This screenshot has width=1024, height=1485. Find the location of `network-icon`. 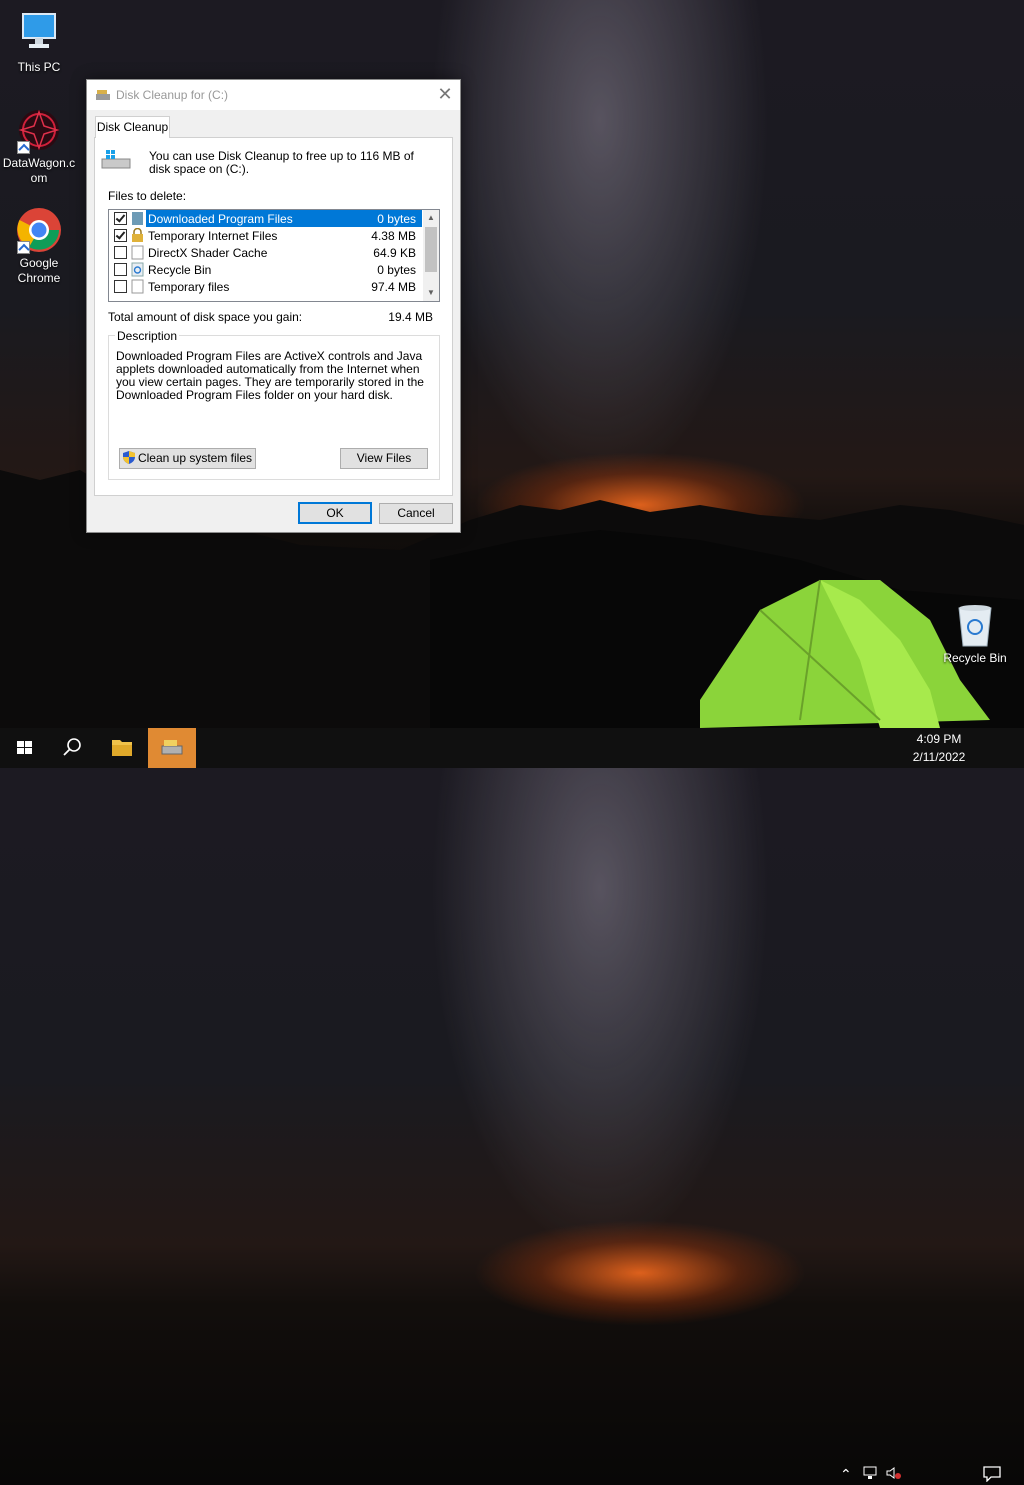

network-icon is located at coordinates (871, 1474).